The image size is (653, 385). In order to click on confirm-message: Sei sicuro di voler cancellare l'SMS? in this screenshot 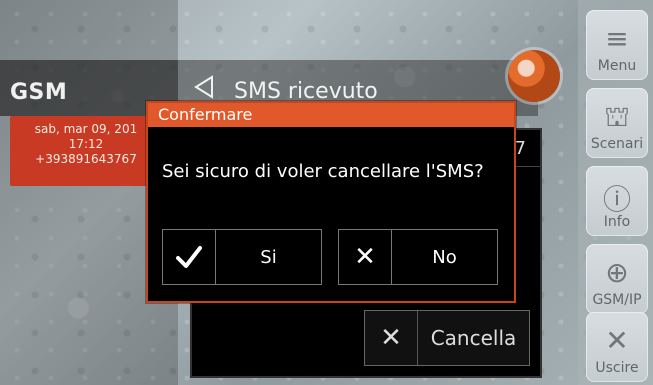, I will do `click(323, 171)`.